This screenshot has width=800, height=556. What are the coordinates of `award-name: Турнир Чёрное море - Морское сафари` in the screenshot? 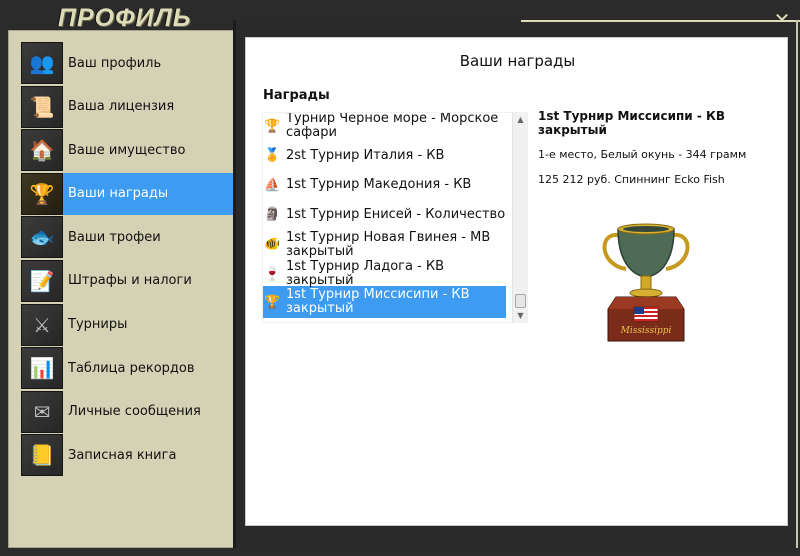 It's located at (392, 126).